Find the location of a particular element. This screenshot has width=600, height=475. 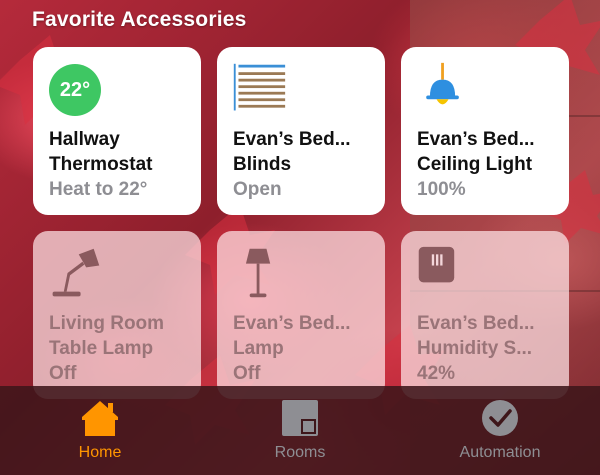

automation-clock-icon is located at coordinates (500, 418).